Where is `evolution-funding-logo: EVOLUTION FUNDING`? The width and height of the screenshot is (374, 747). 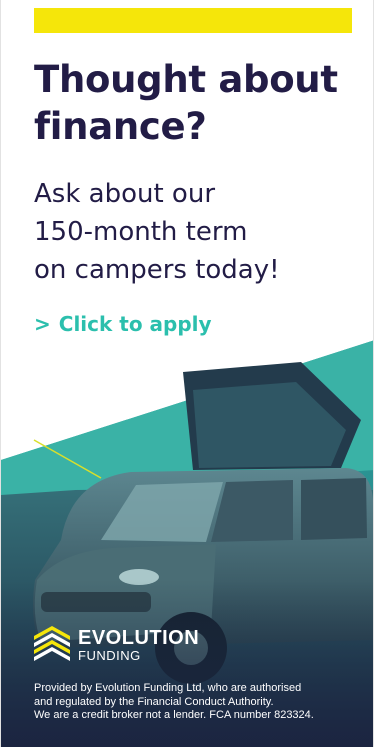 evolution-funding-logo: EVOLUTION FUNDING is located at coordinates (116, 645).